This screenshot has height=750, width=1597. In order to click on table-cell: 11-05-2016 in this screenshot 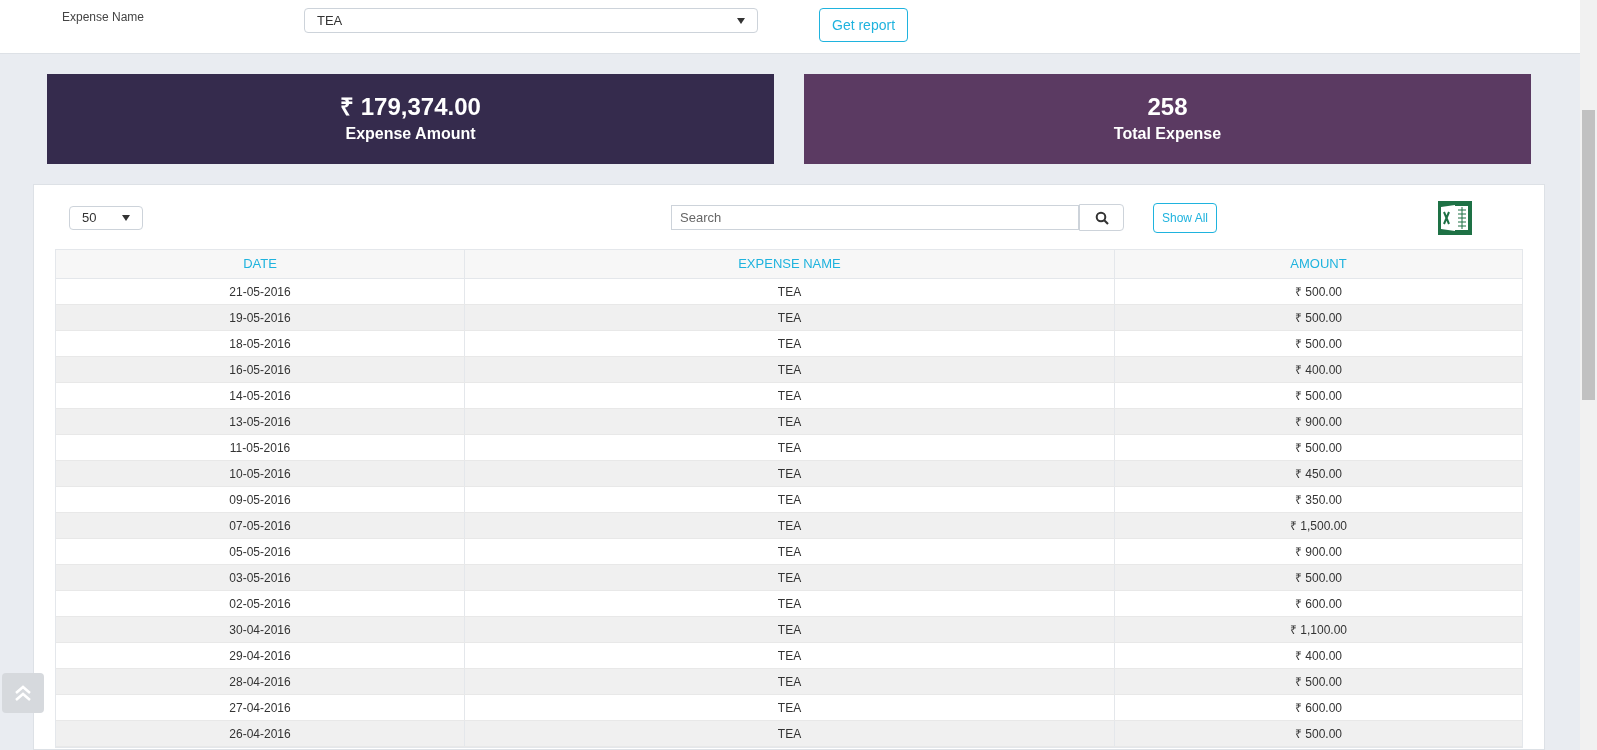, I will do `click(260, 447)`.